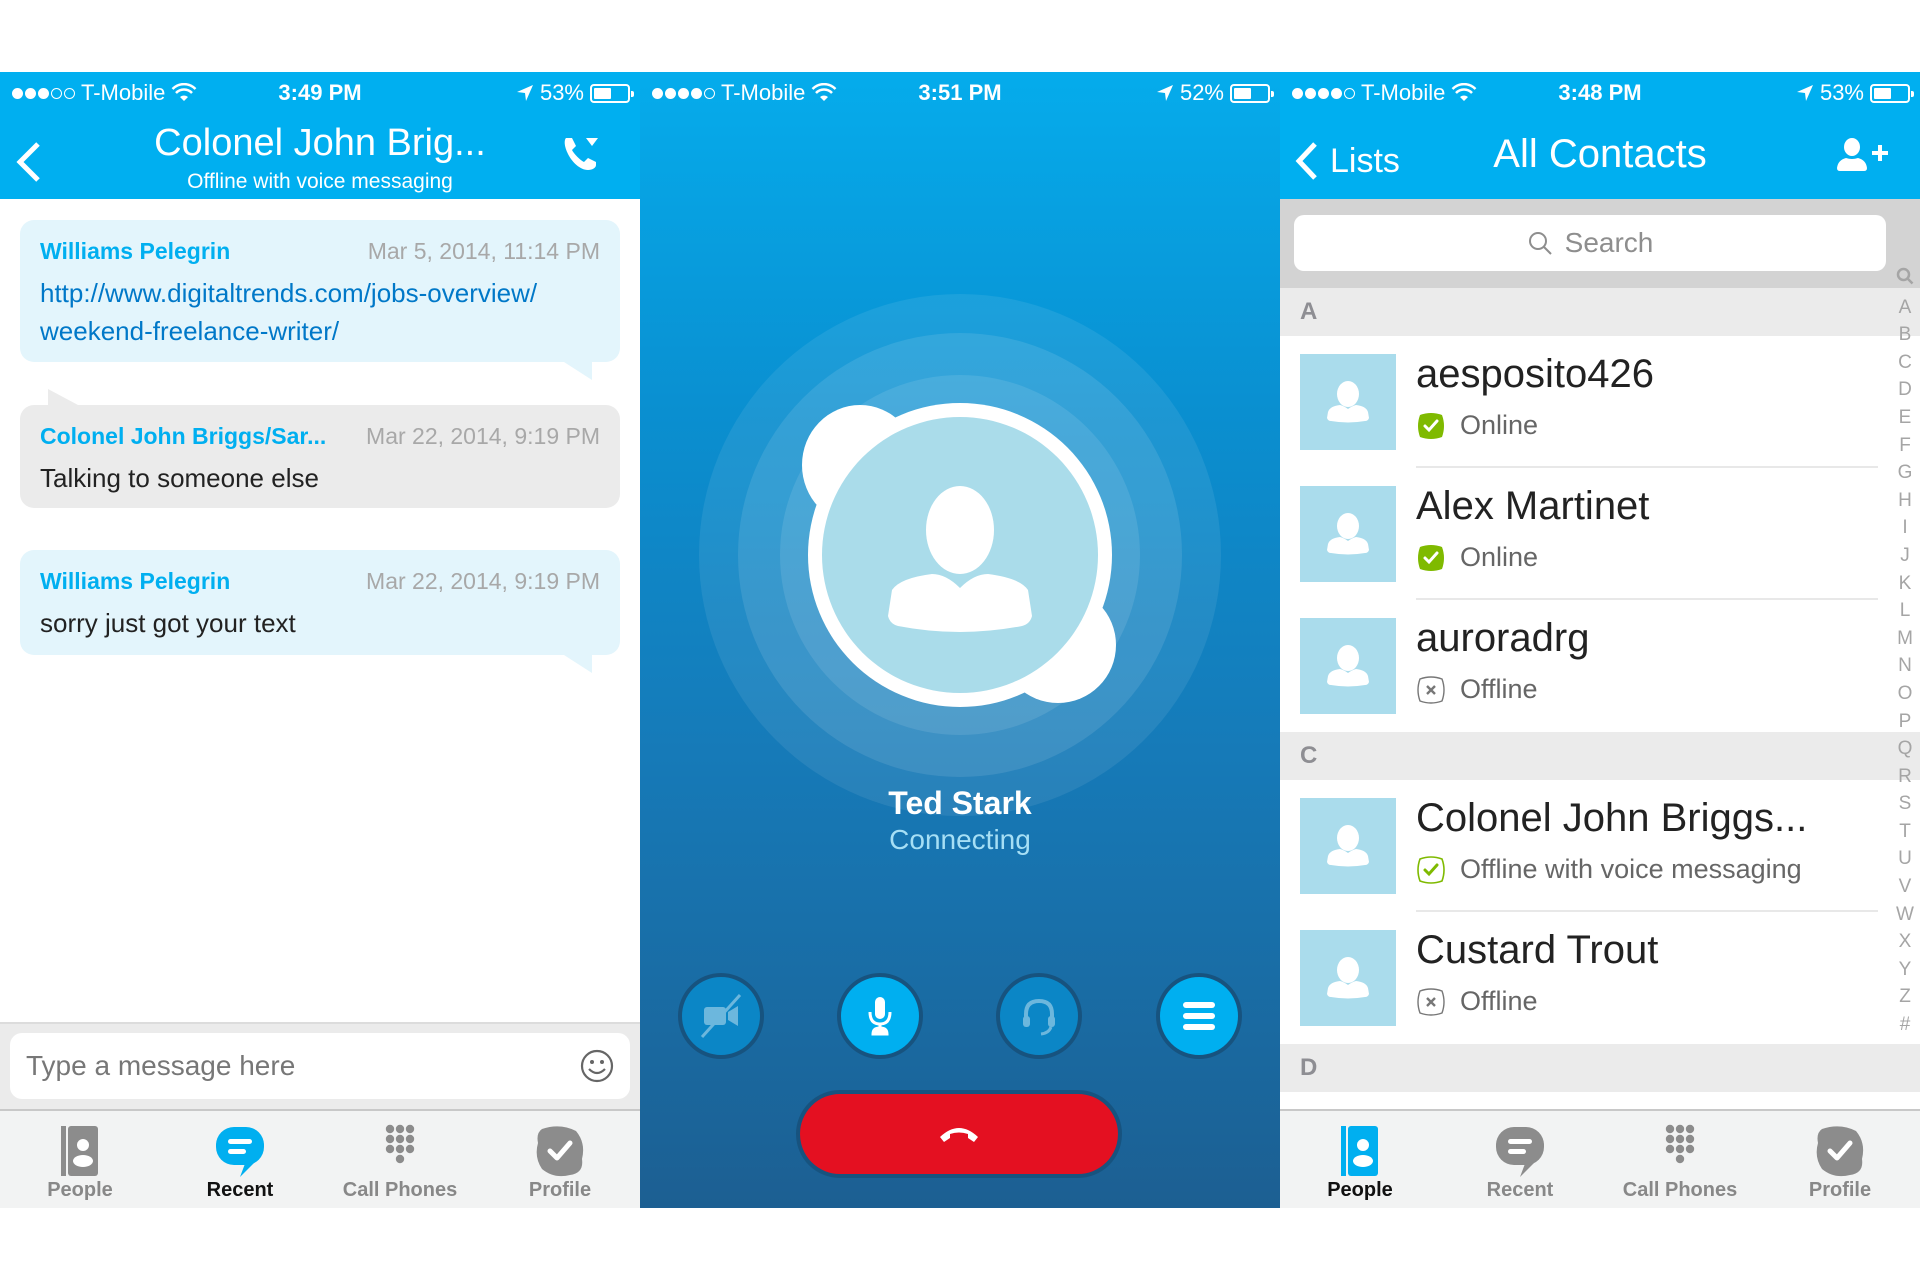 This screenshot has width=1920, height=1280. Describe the element at coordinates (1585, 402) in the screenshot. I see `contact-row: aesposito426 Online` at that location.